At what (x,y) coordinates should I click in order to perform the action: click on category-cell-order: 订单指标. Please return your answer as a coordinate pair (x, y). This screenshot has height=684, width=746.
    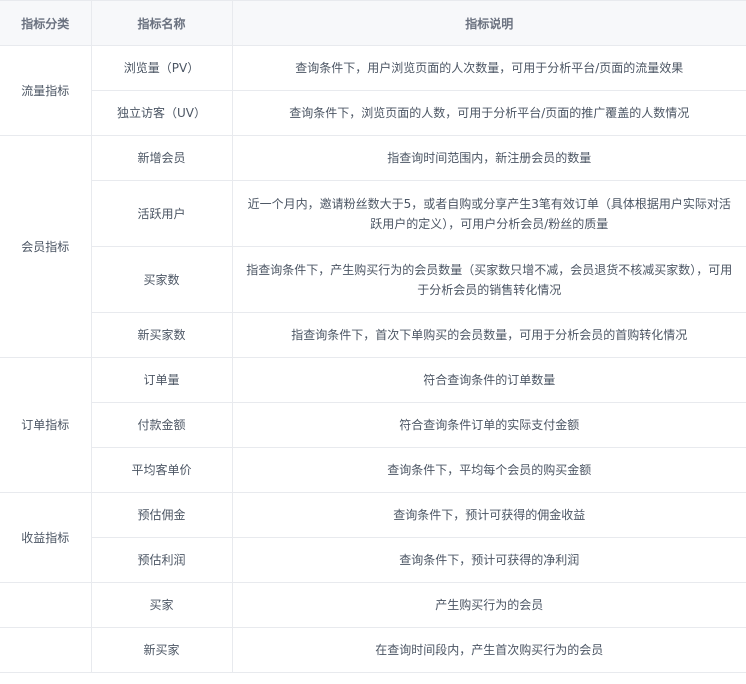
    Looking at the image, I should click on (45, 425).